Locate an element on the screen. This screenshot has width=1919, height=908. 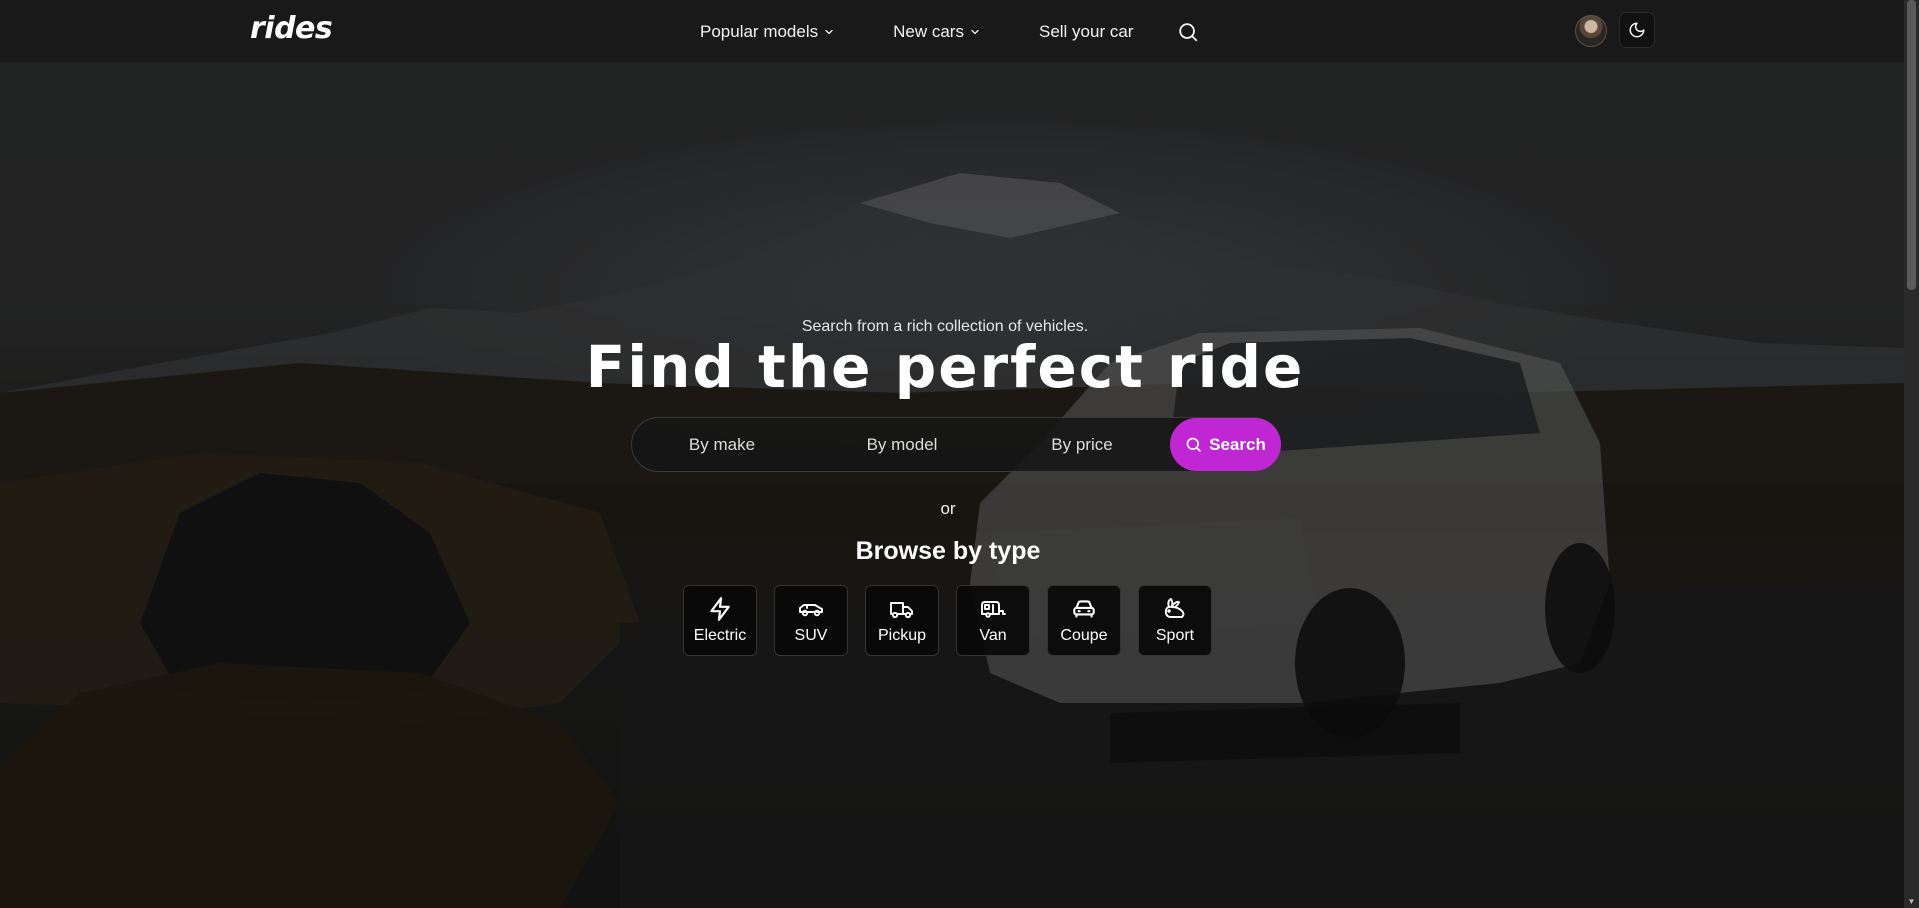
type-label: Electric is located at coordinates (720, 635).